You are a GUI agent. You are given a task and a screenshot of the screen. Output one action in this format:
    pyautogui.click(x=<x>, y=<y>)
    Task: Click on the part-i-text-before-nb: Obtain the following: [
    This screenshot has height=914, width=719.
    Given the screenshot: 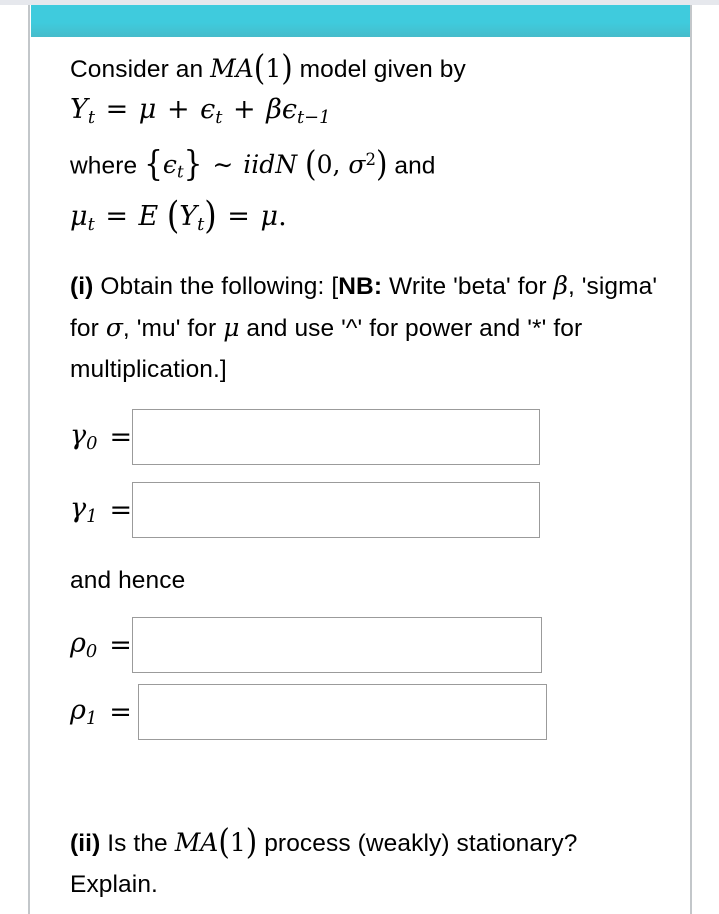 What is the action you would take?
    pyautogui.click(x=216, y=286)
    